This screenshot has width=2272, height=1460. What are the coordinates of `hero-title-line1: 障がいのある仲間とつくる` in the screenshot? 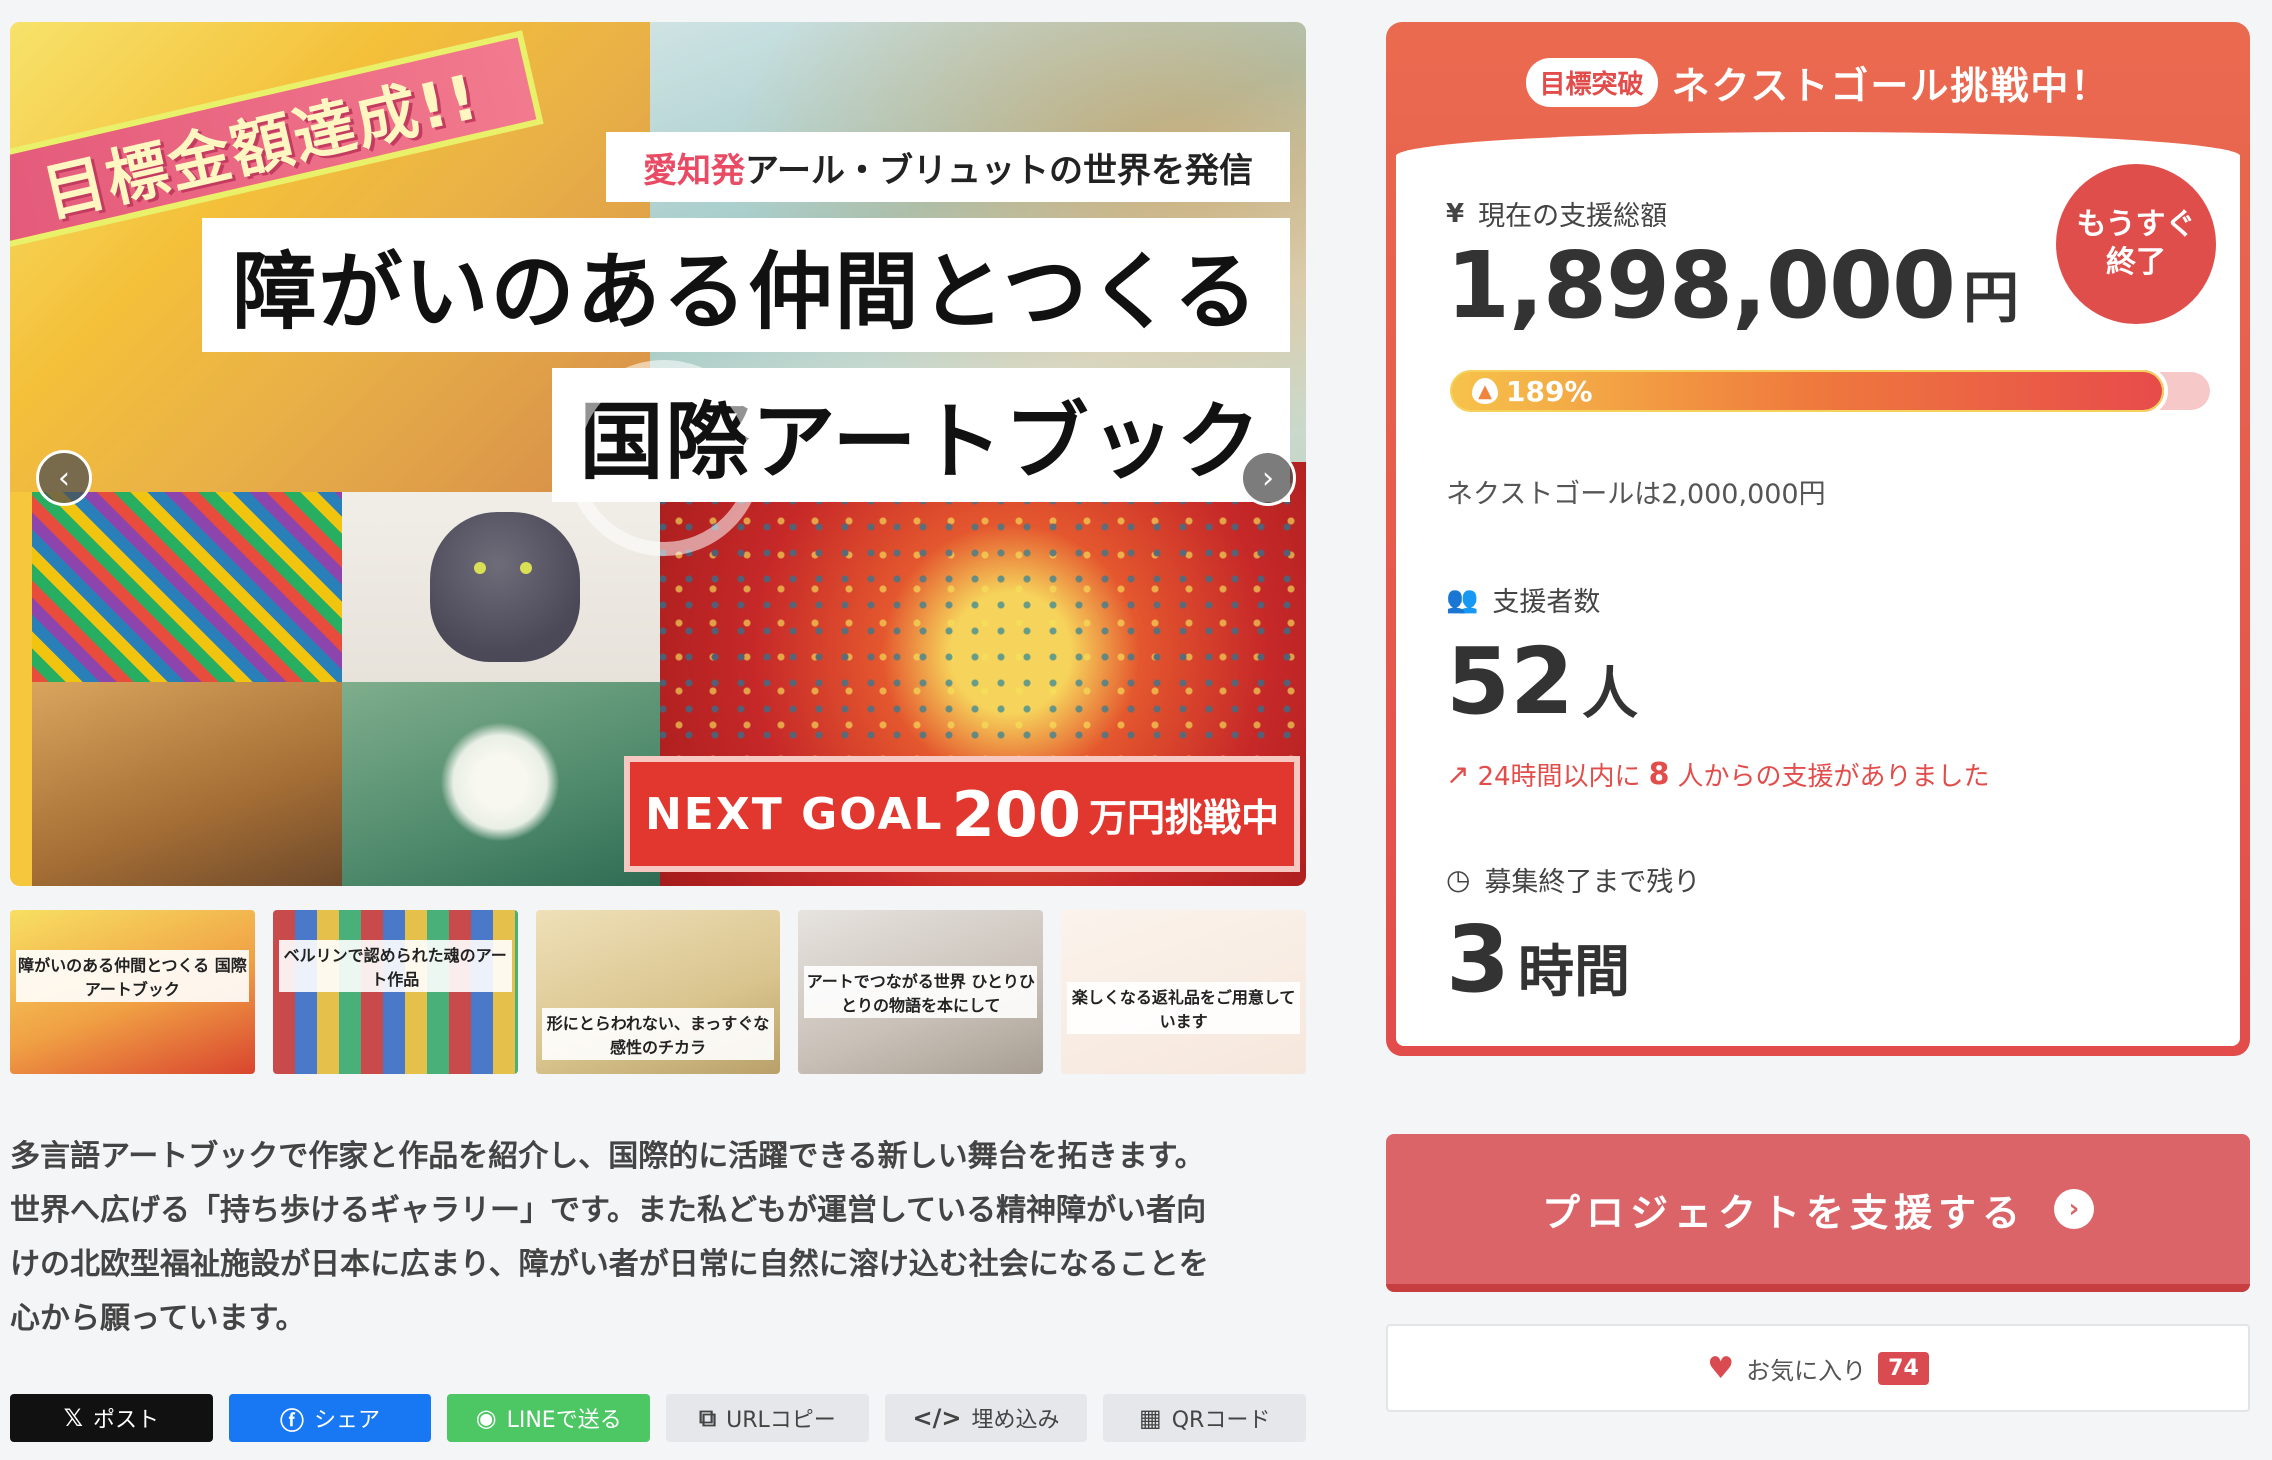 It's located at (746, 285).